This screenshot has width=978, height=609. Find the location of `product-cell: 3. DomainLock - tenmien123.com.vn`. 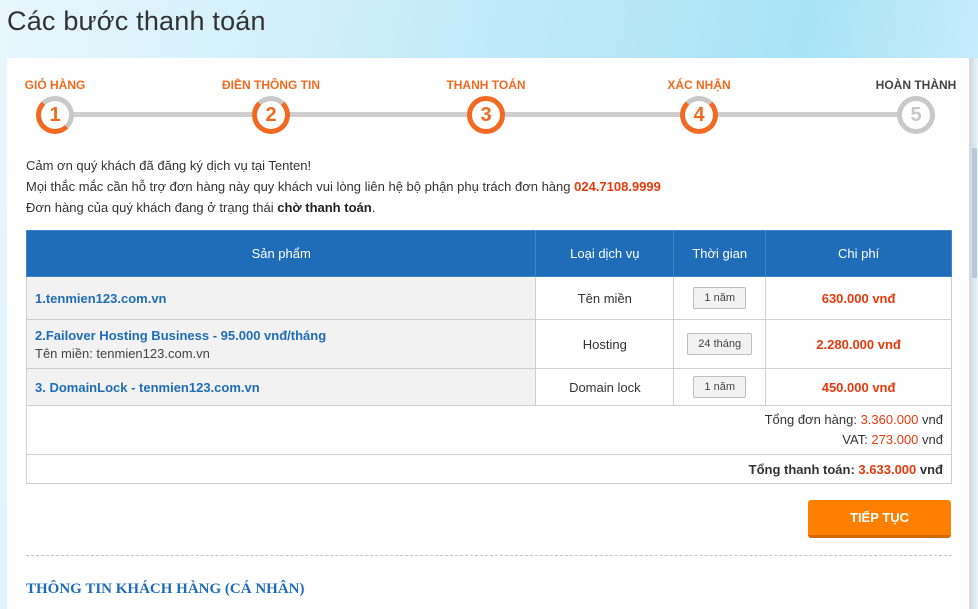

product-cell: 3. DomainLock - tenmien123.com.vn is located at coordinates (281, 387).